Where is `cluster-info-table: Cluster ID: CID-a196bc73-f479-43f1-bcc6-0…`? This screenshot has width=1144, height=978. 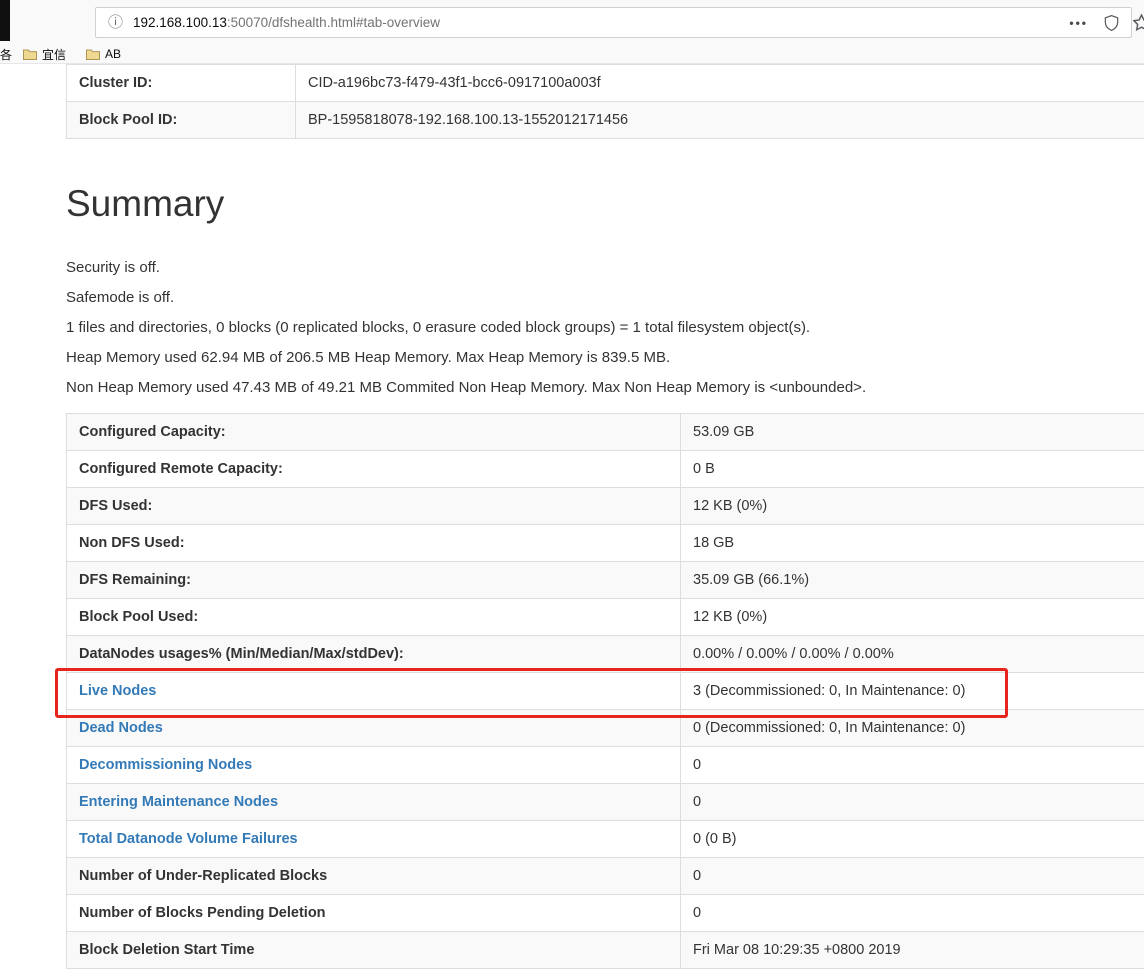 cluster-info-table: Cluster ID: CID-a196bc73-f479-43f1-bcc6-0… is located at coordinates (605, 101).